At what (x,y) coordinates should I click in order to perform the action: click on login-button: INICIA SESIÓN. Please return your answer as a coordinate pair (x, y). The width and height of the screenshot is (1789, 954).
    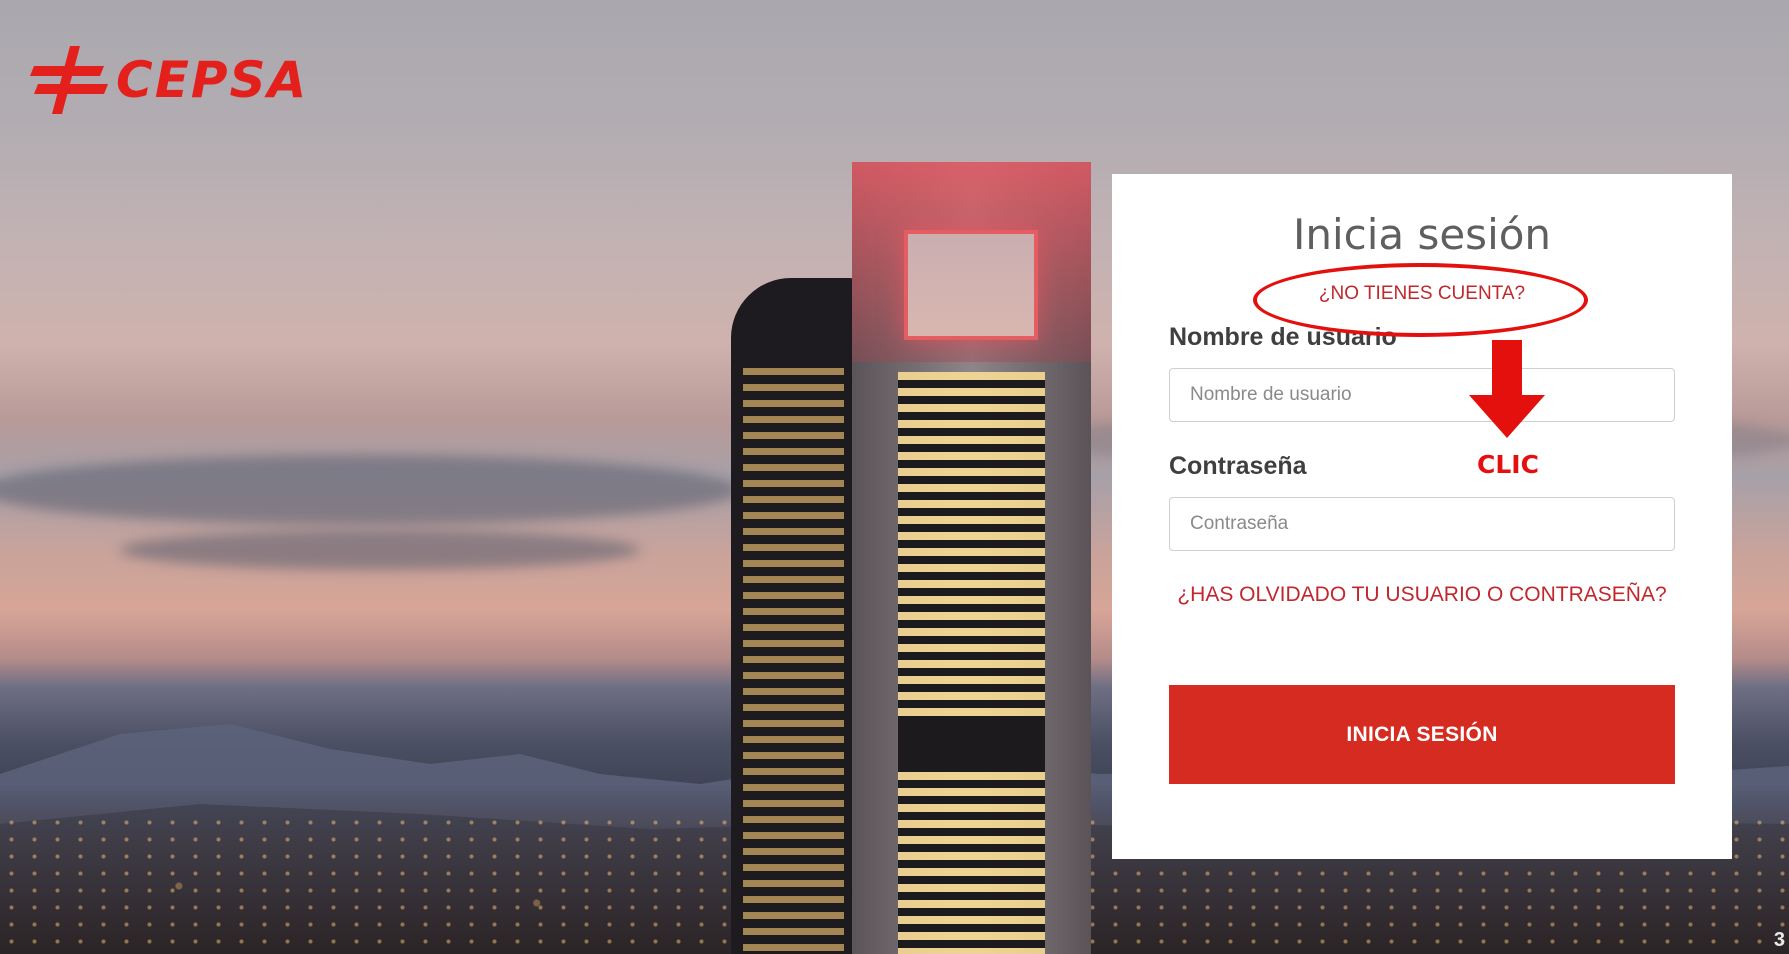
    Looking at the image, I should click on (1422, 734).